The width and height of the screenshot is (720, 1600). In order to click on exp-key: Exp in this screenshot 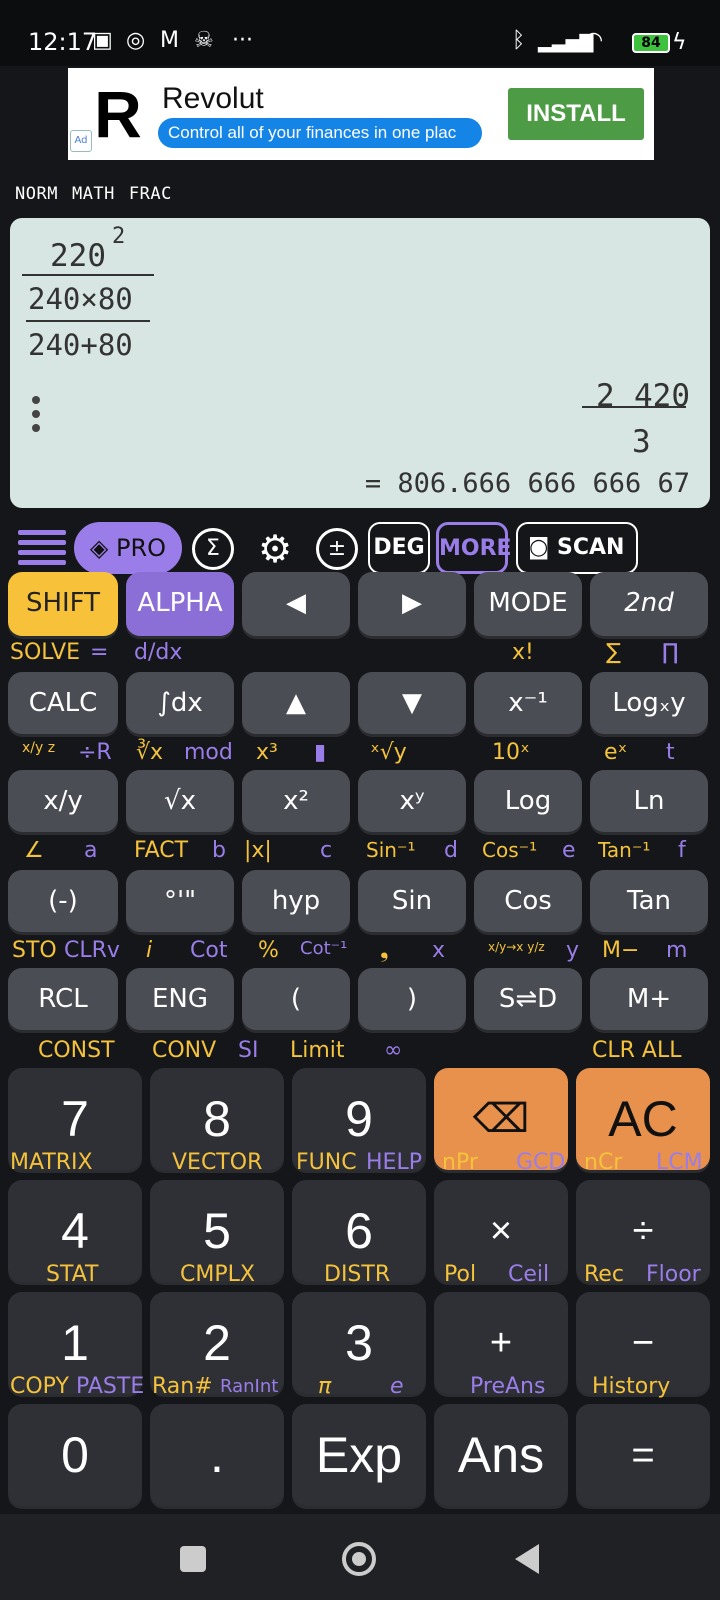, I will do `click(359, 1455)`.